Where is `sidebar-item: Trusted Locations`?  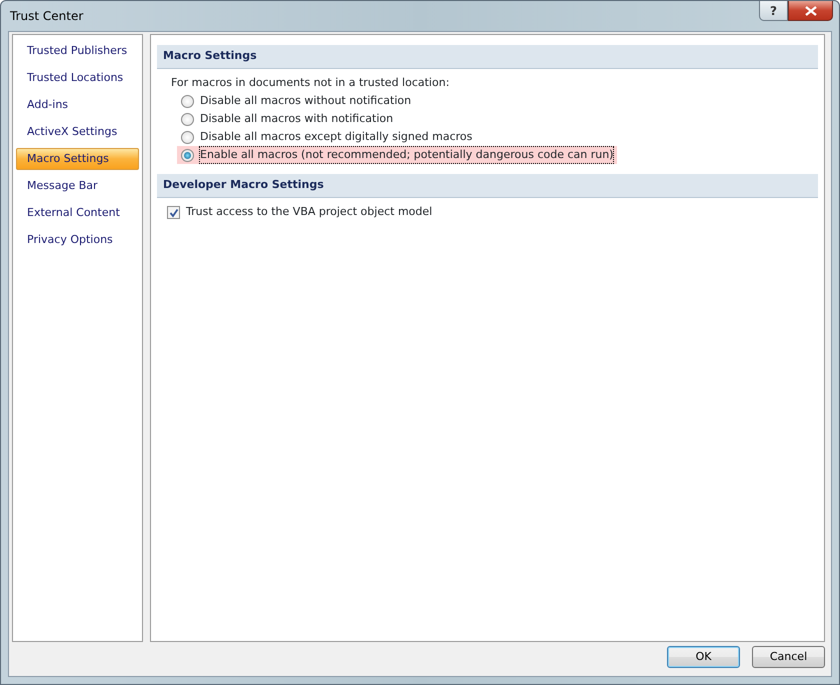
sidebar-item: Trusted Locations is located at coordinates (77, 78).